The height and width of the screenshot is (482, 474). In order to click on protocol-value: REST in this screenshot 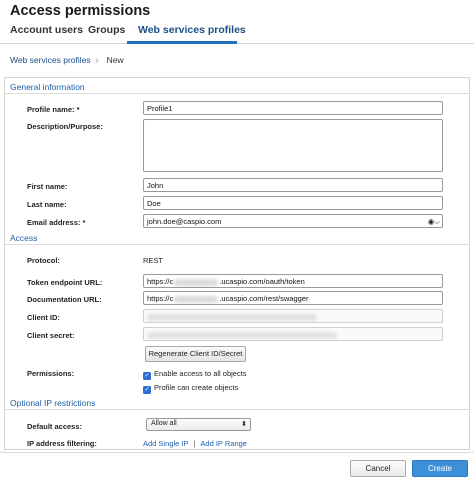, I will do `click(153, 260)`.